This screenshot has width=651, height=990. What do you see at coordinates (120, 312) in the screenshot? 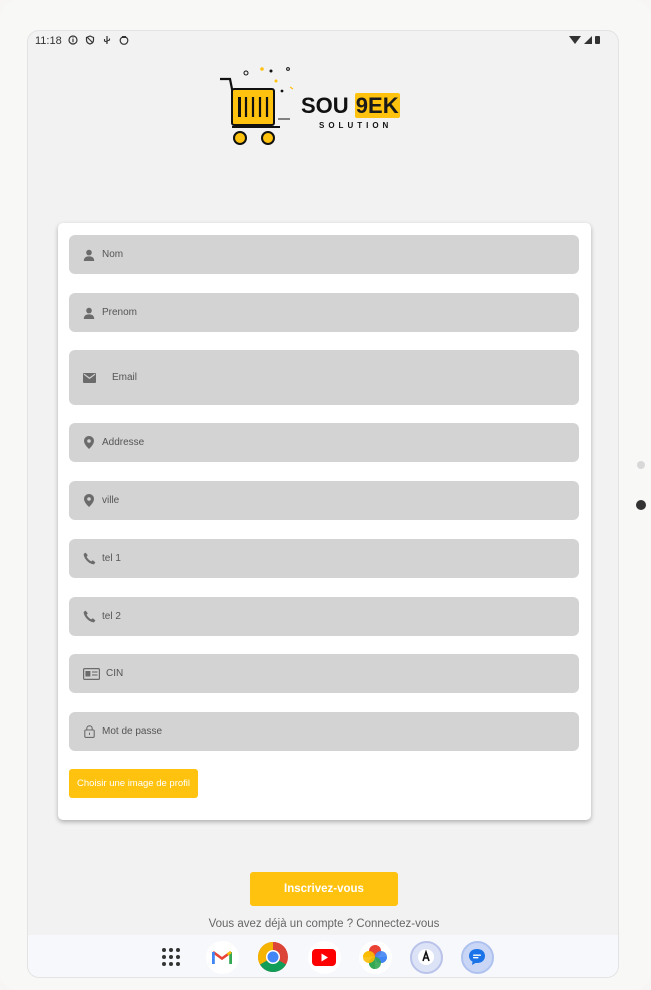
I see `prenom-placeholder: Prenom` at bounding box center [120, 312].